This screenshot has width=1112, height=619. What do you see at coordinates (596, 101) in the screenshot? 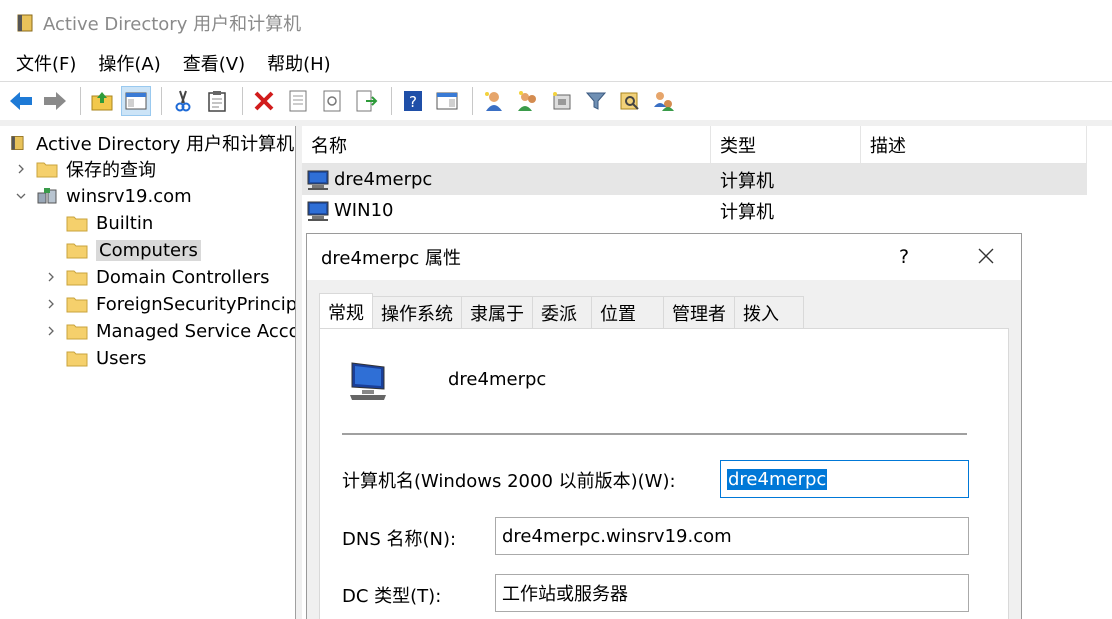
I see `filter-icon` at bounding box center [596, 101].